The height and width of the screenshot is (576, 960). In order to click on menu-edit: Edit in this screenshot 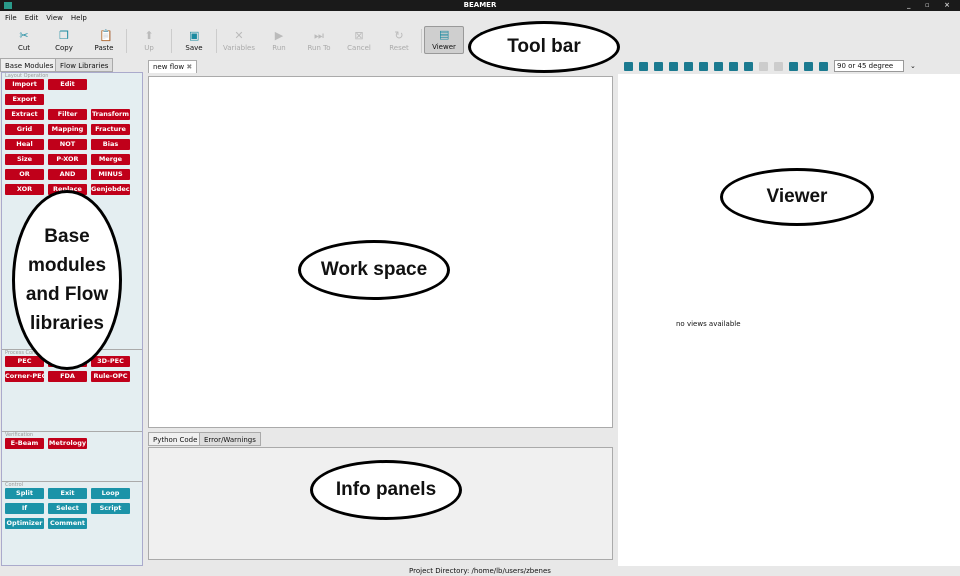, I will do `click(32, 18)`.